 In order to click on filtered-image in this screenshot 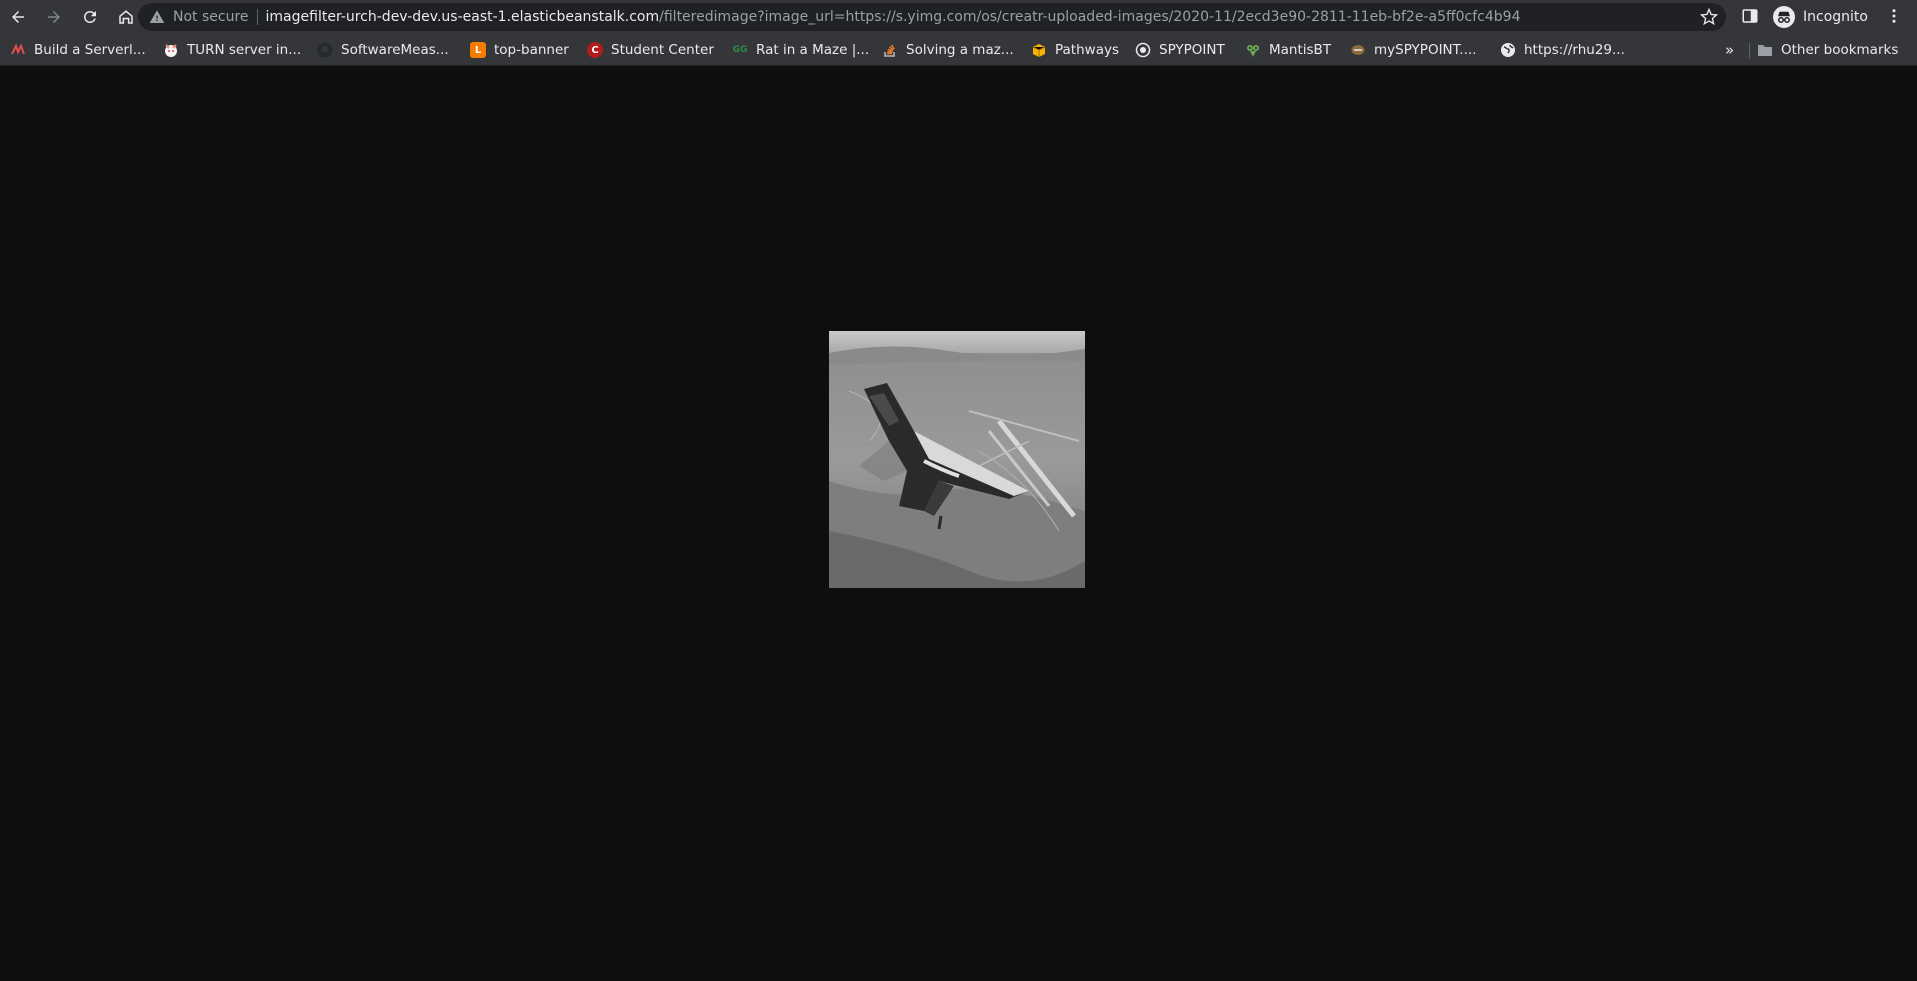, I will do `click(957, 459)`.